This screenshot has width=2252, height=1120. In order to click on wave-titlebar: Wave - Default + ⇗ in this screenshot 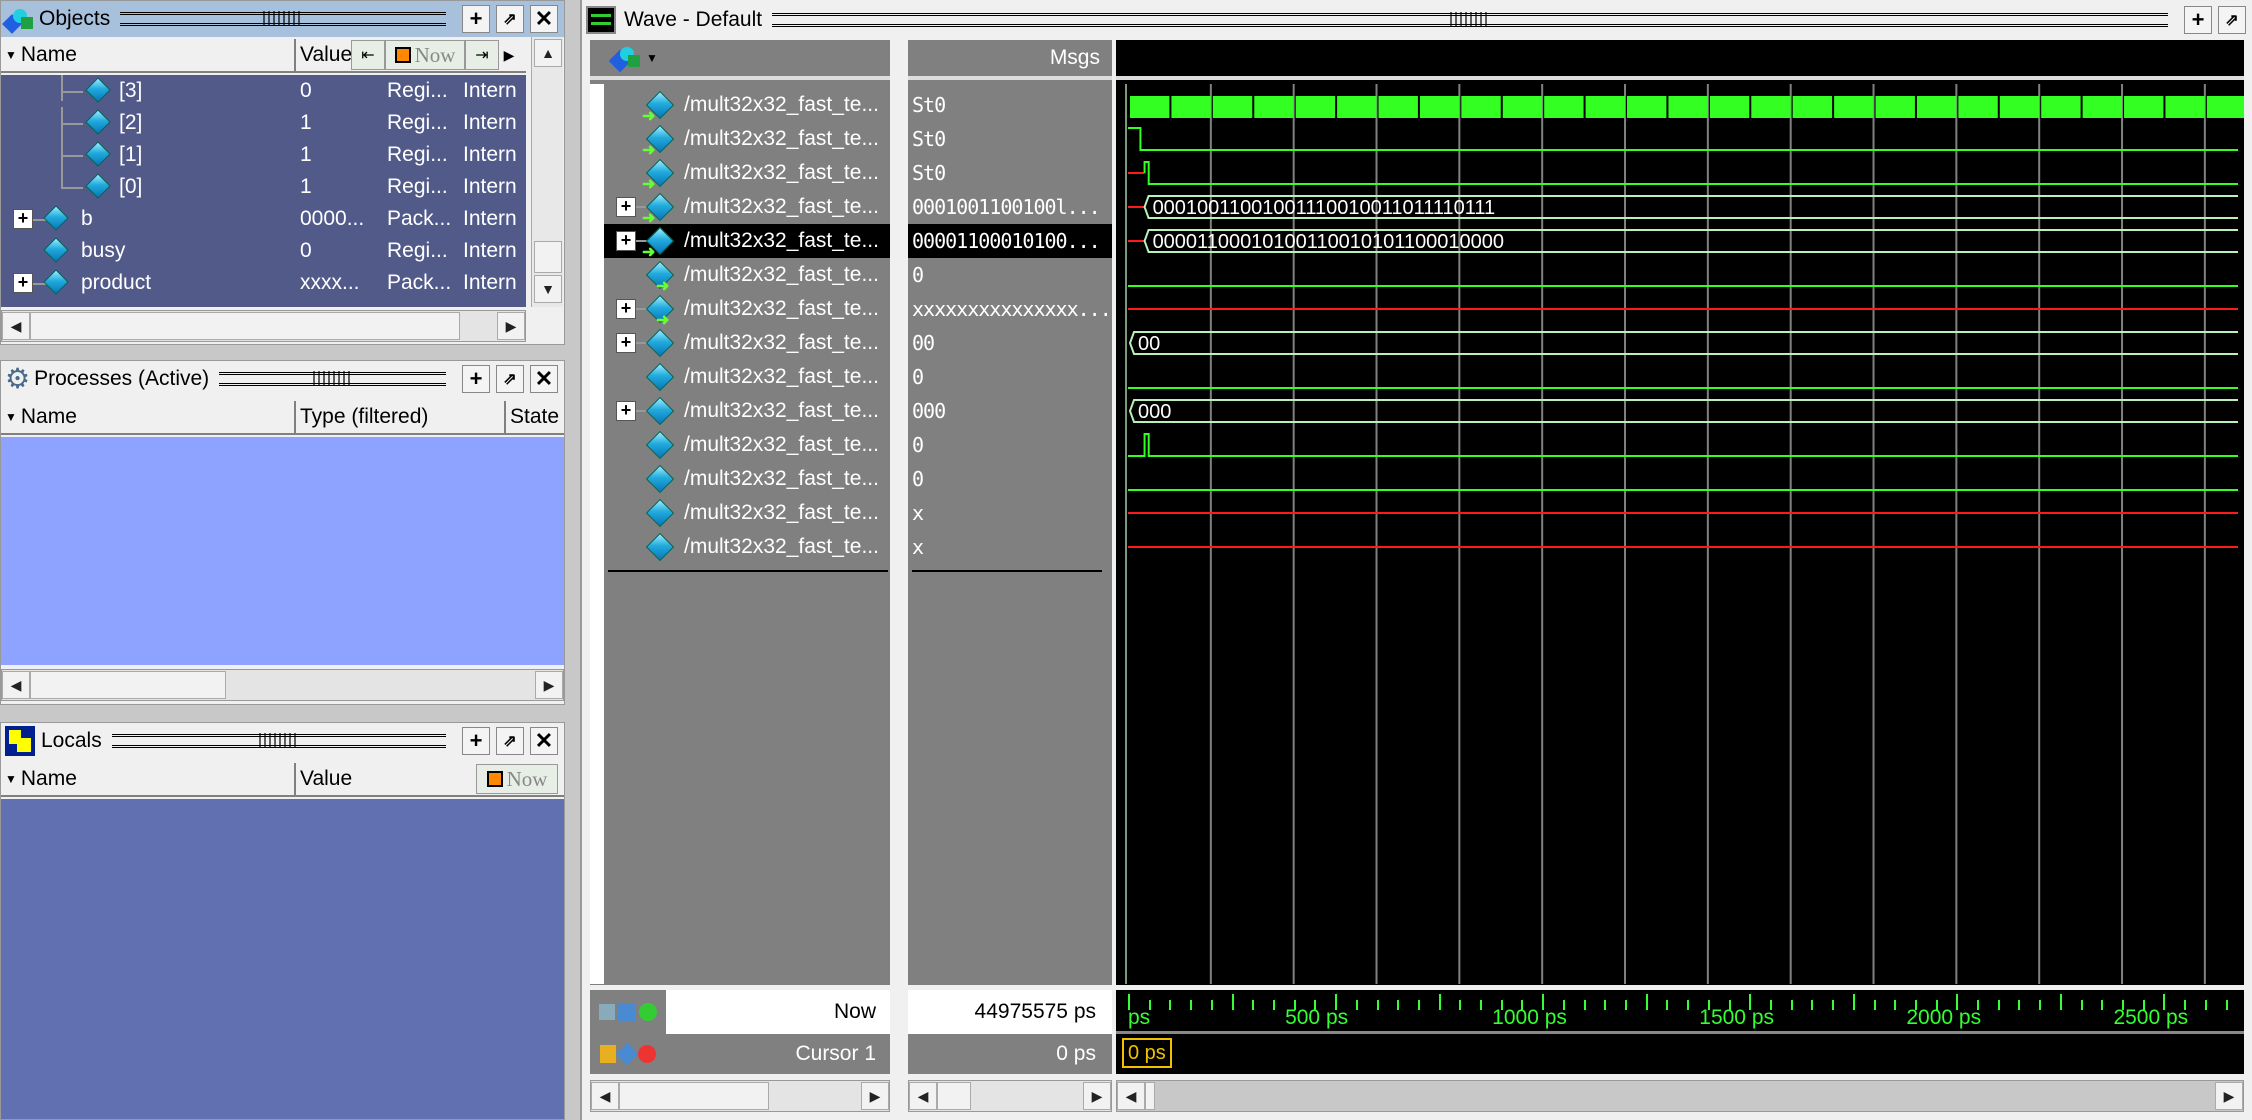, I will do `click(1417, 20)`.